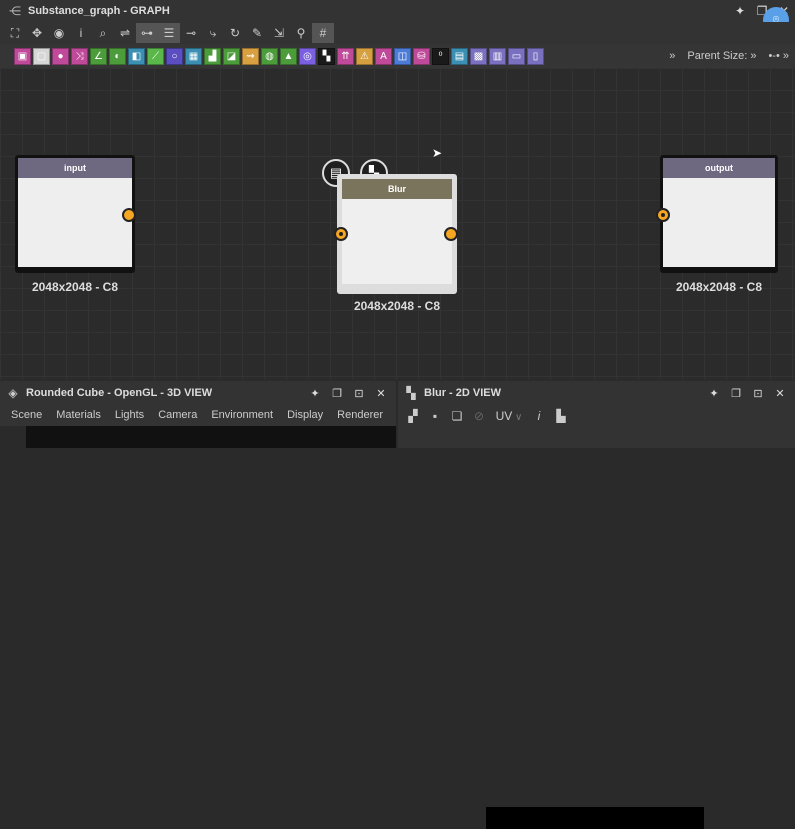  Describe the element at coordinates (191, 33) in the screenshot. I see `link-icon: ⊸` at that location.